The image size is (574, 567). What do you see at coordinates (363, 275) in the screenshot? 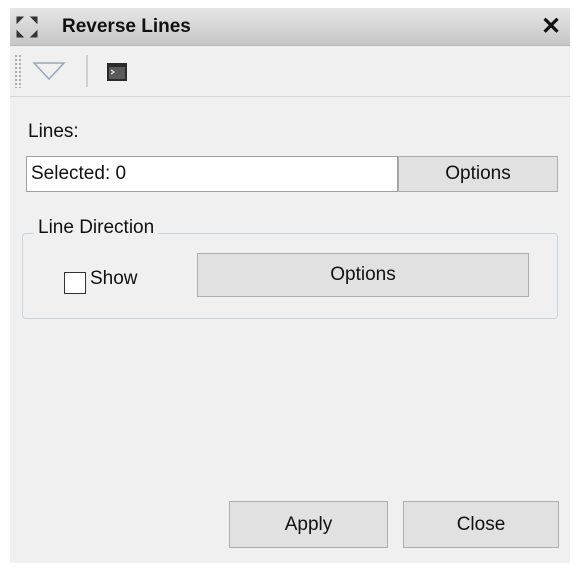
I see `direction-options-button: Options` at bounding box center [363, 275].